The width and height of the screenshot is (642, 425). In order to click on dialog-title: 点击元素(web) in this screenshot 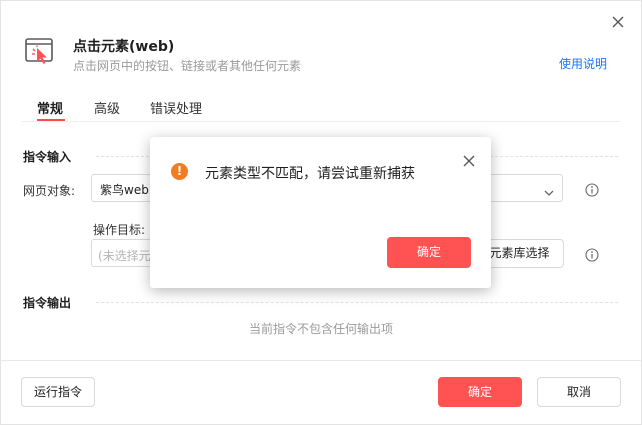, I will do `click(124, 47)`.